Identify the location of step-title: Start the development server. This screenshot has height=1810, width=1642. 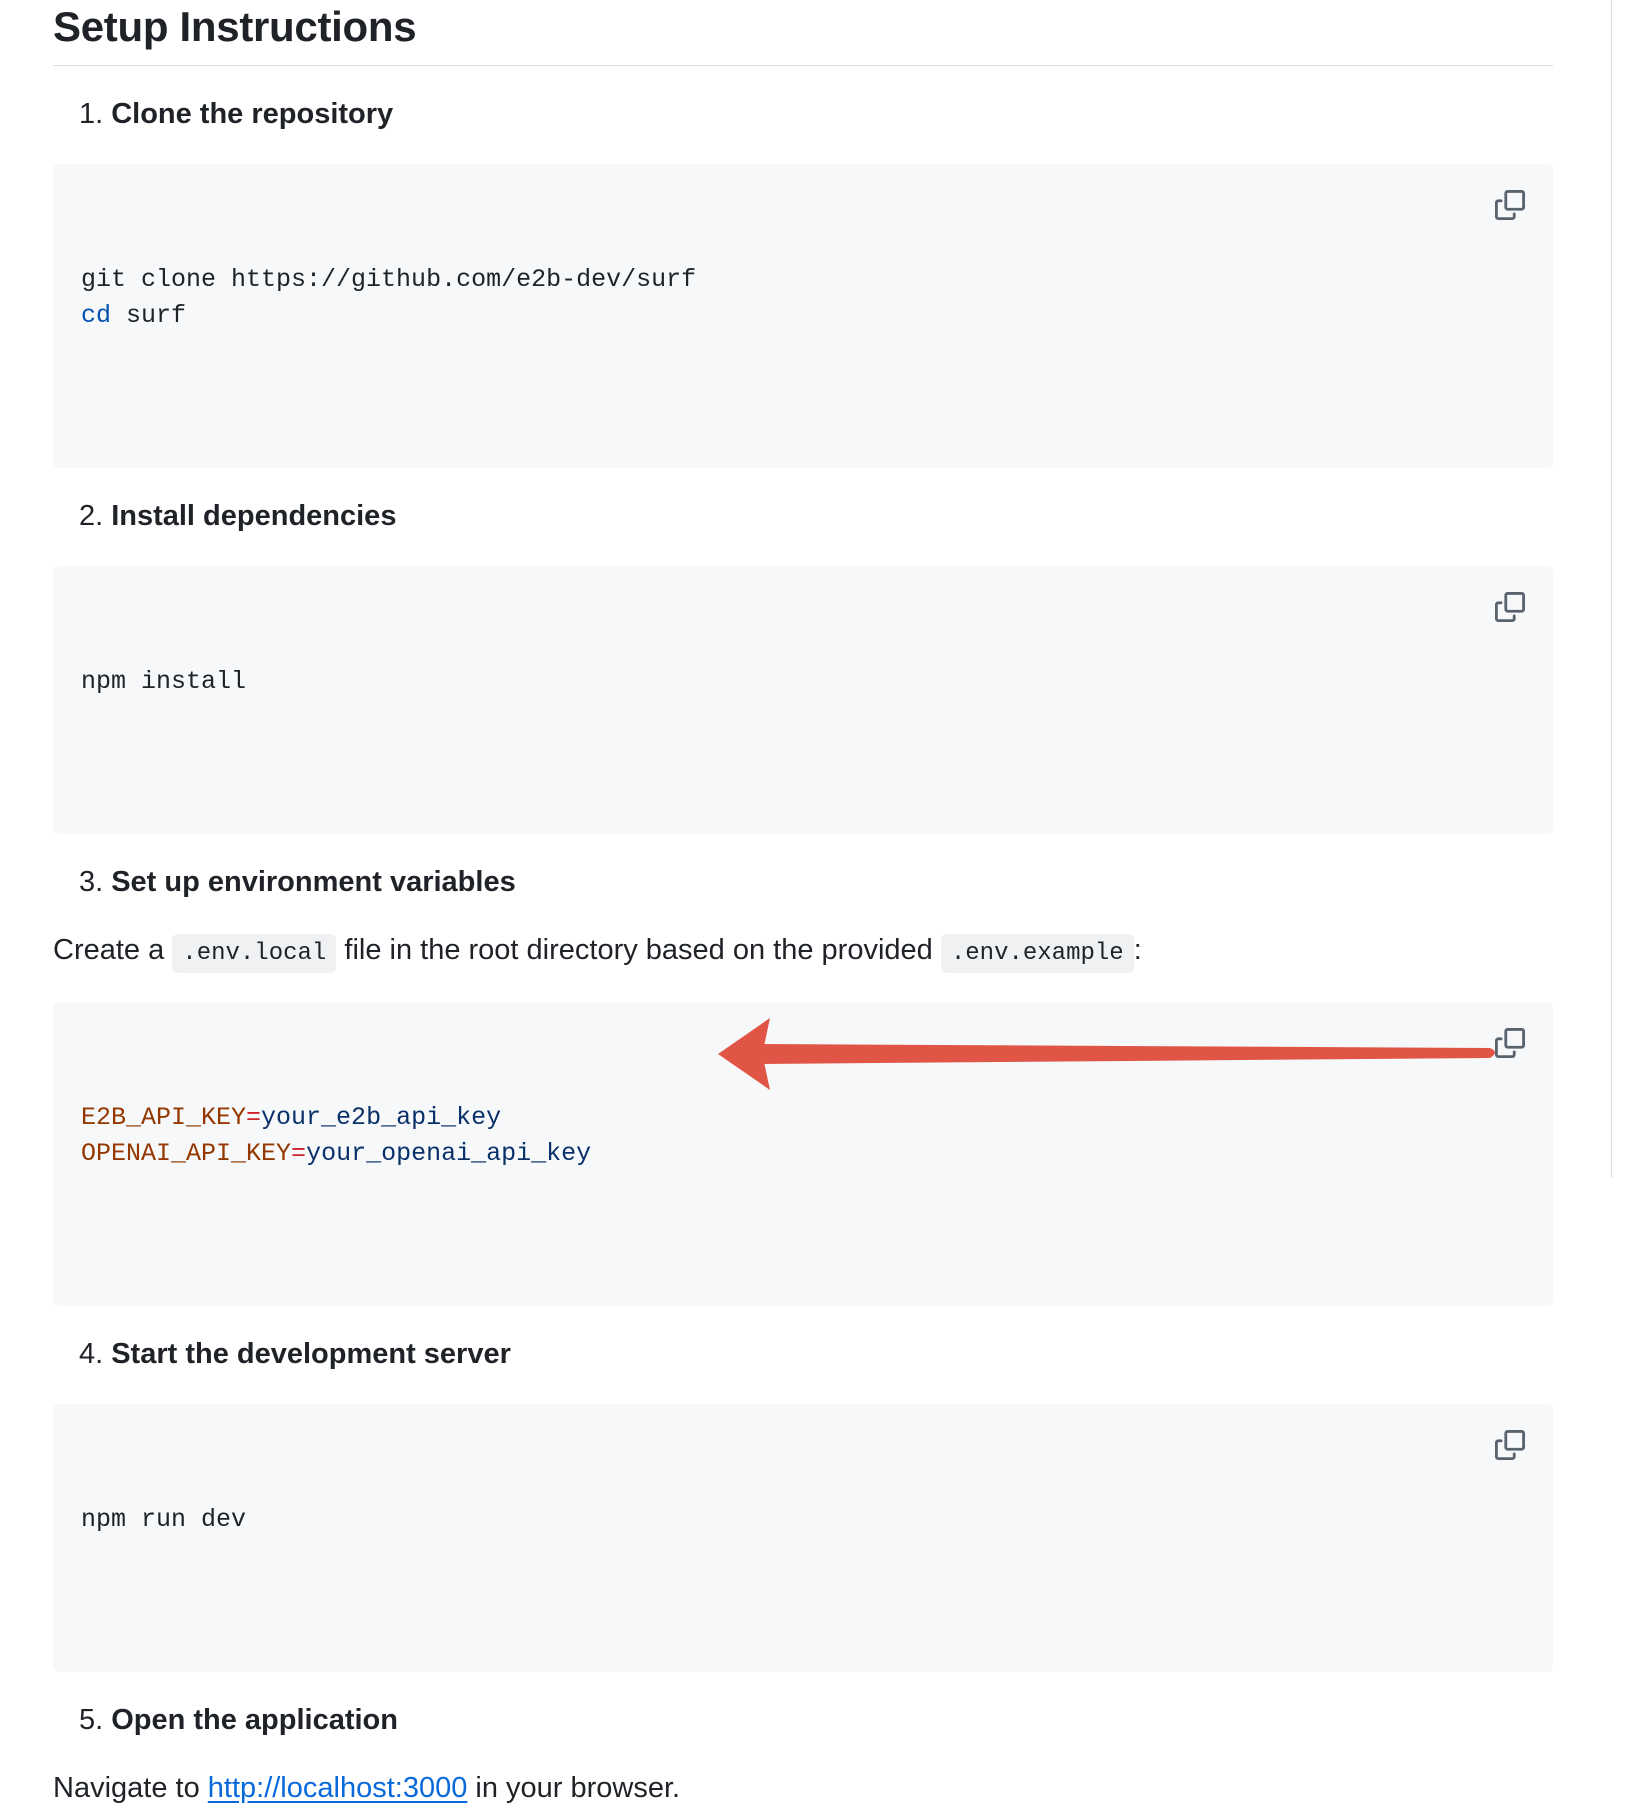
(311, 1354).